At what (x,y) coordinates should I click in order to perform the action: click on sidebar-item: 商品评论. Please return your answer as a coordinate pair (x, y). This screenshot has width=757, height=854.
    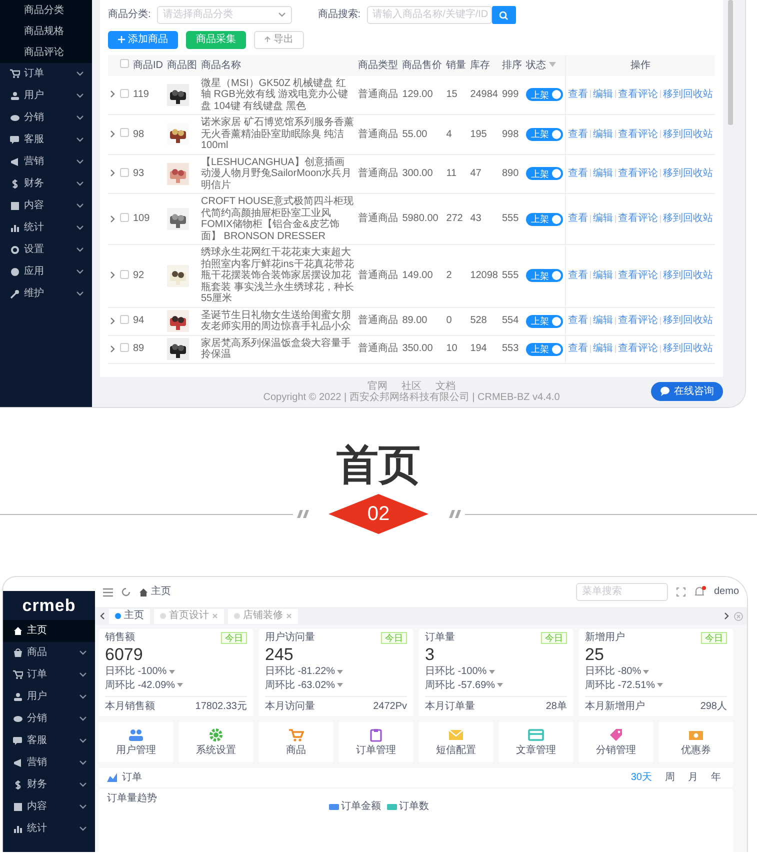
    Looking at the image, I should click on (46, 52).